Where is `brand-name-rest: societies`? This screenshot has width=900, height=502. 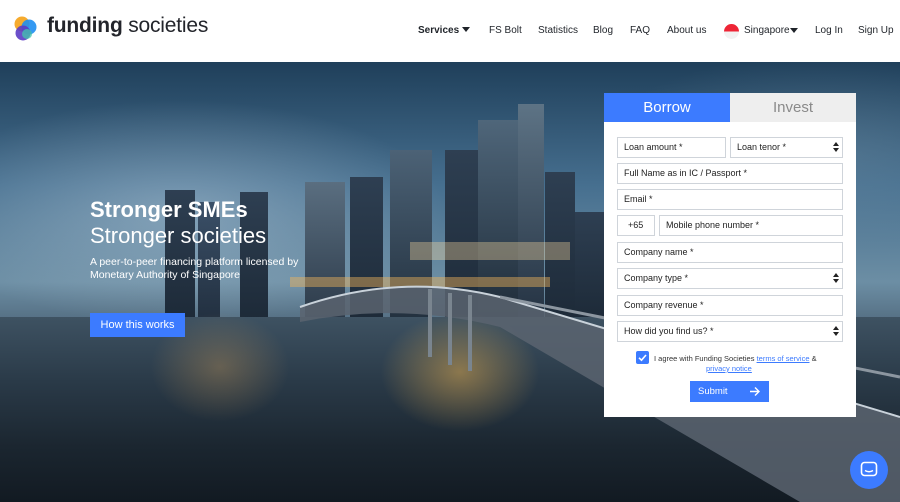
brand-name-rest: societies is located at coordinates (165, 25).